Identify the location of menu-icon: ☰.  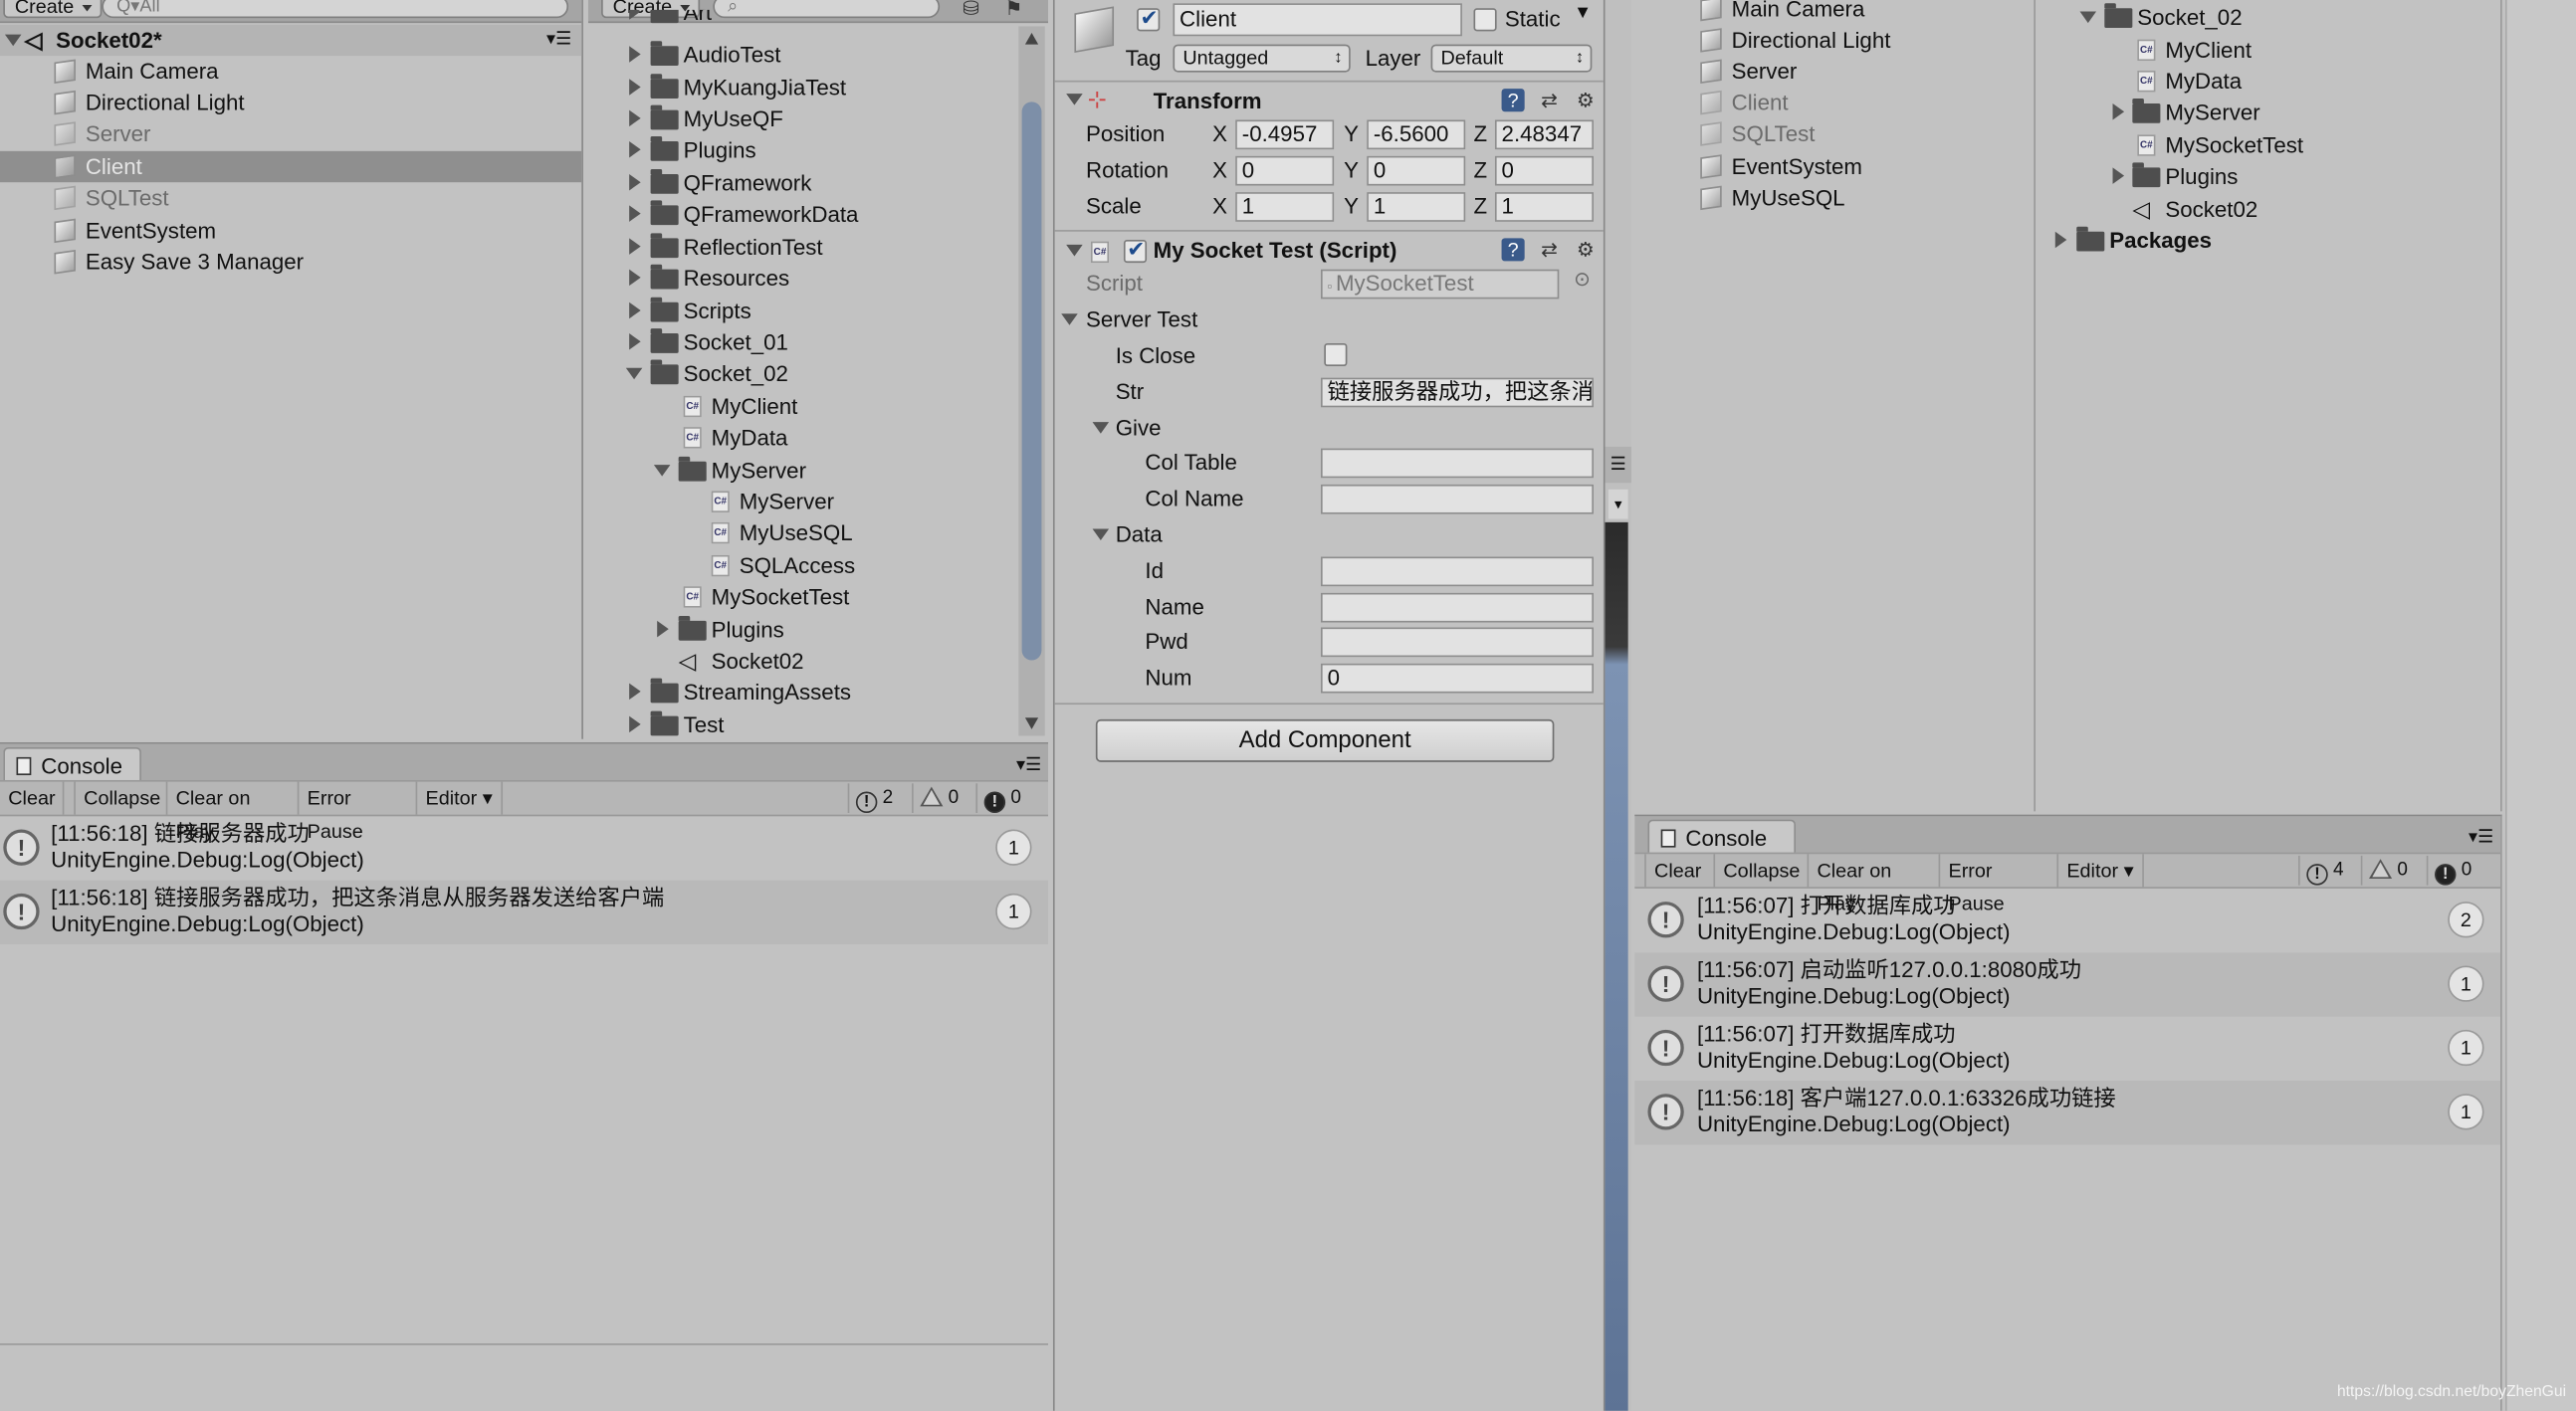
(1618, 465).